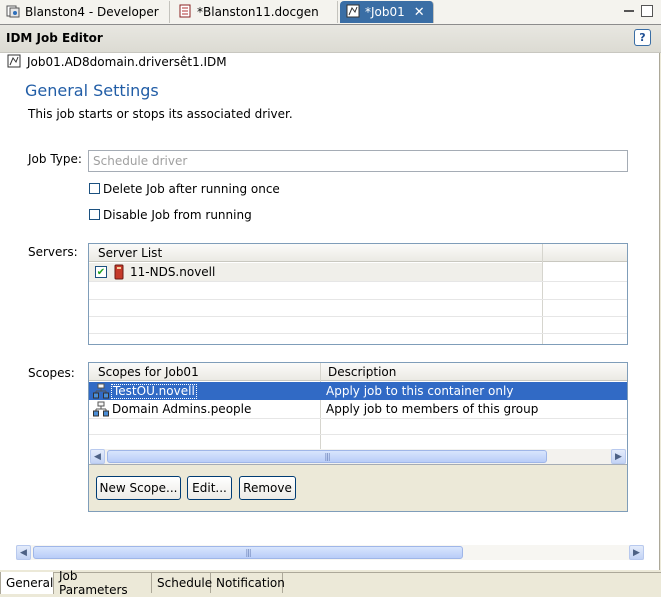  Describe the element at coordinates (362, 372) in the screenshot. I see `description-column: Description` at that location.